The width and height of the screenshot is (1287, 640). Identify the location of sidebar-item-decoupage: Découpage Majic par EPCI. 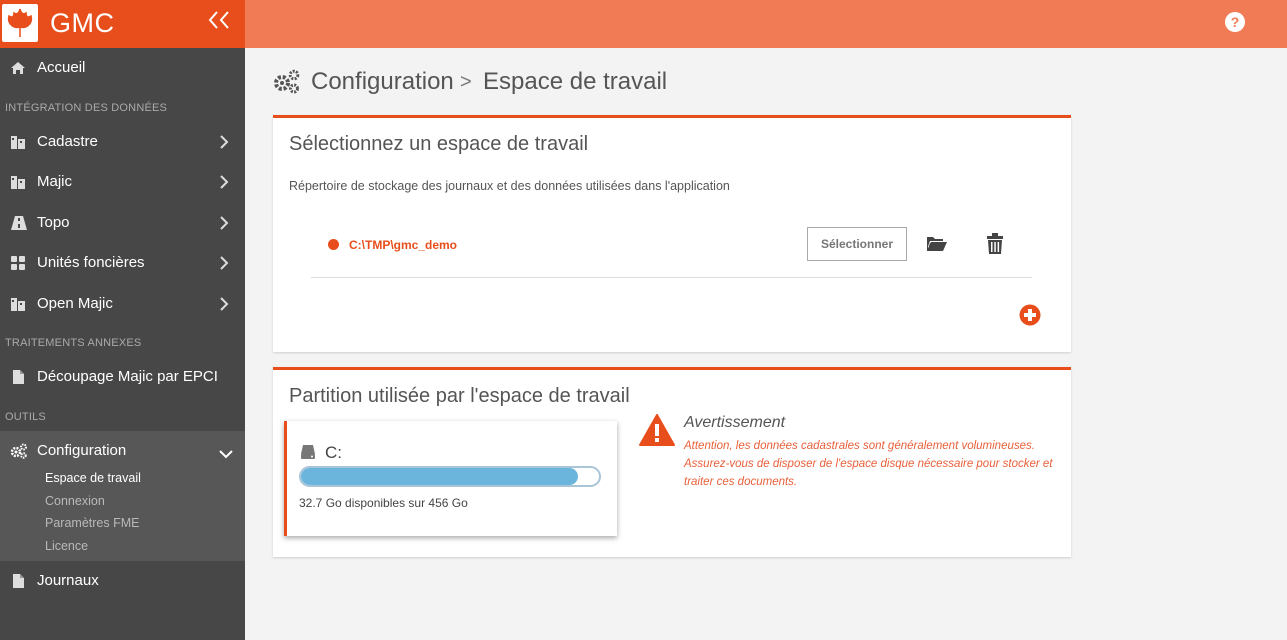
(122, 377).